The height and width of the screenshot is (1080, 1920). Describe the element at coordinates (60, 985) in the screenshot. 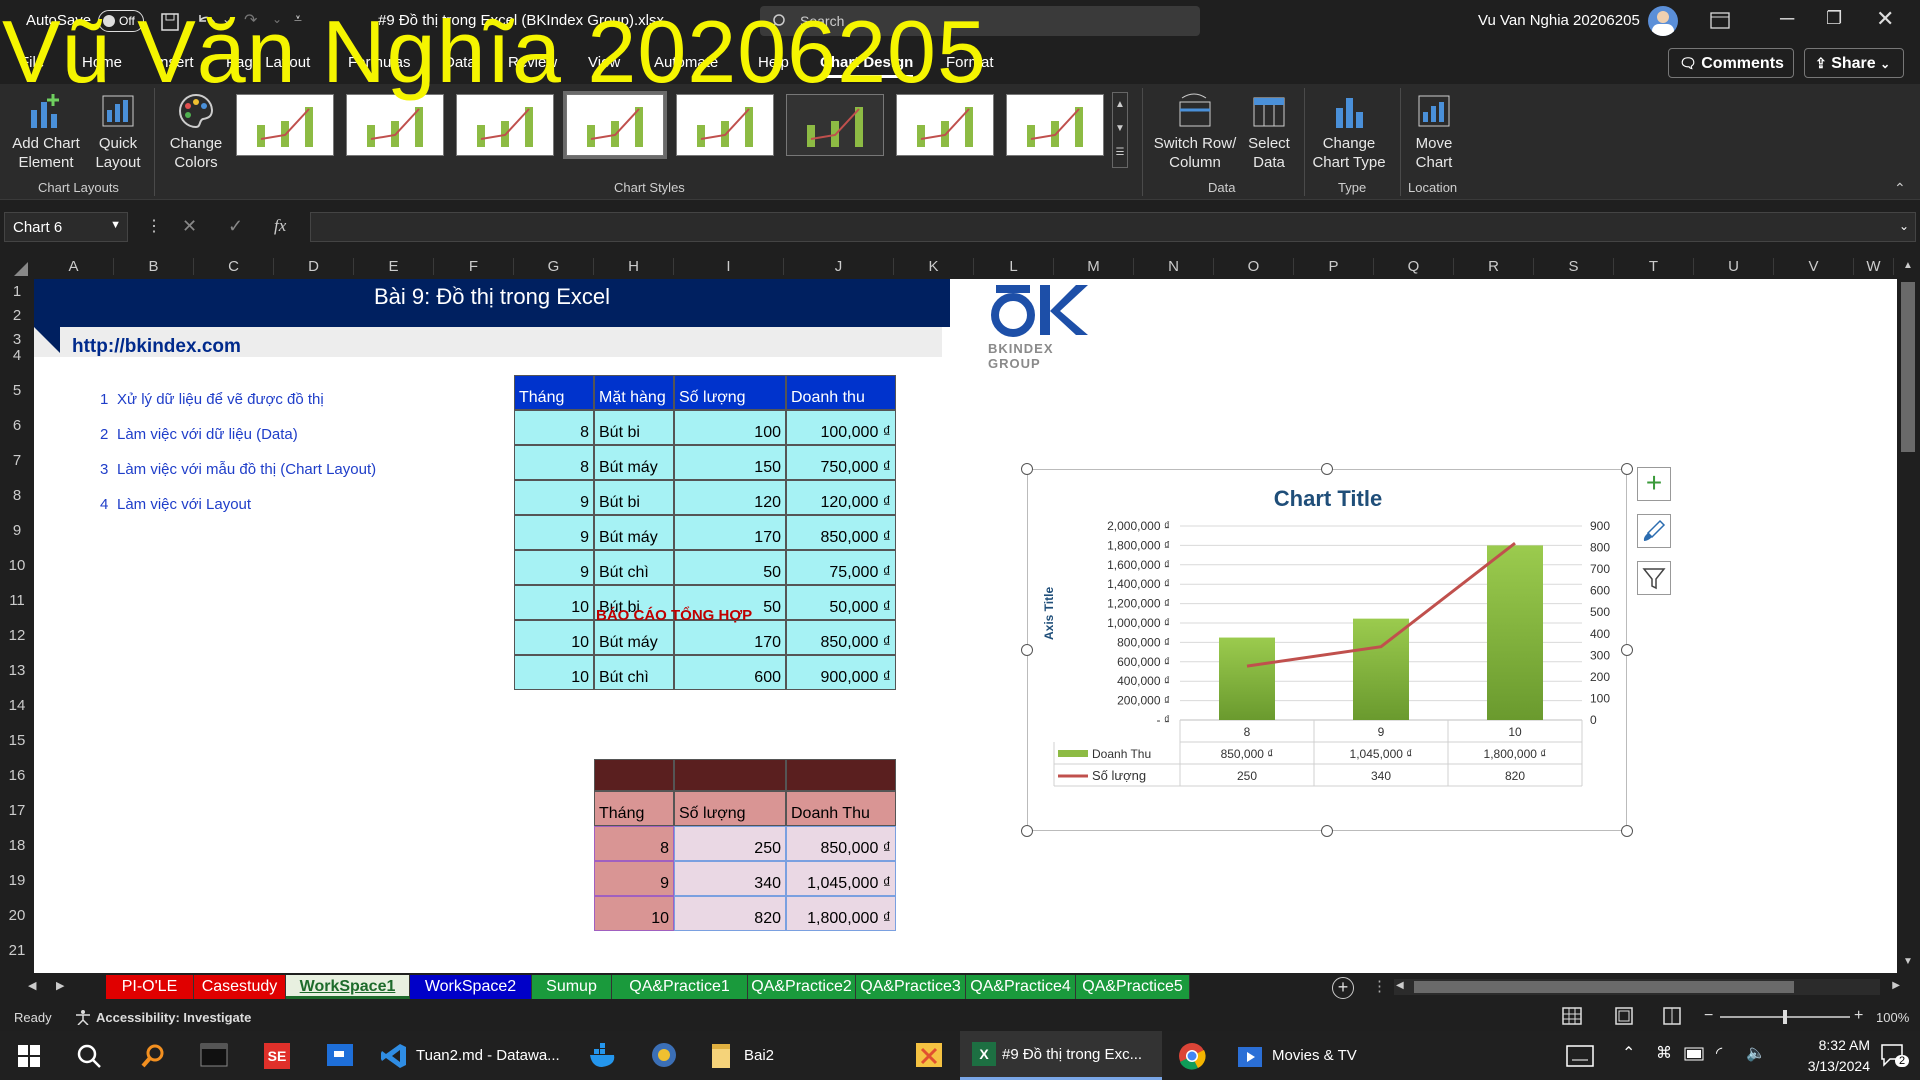

I see `next-sheet-icon: ▶` at that location.